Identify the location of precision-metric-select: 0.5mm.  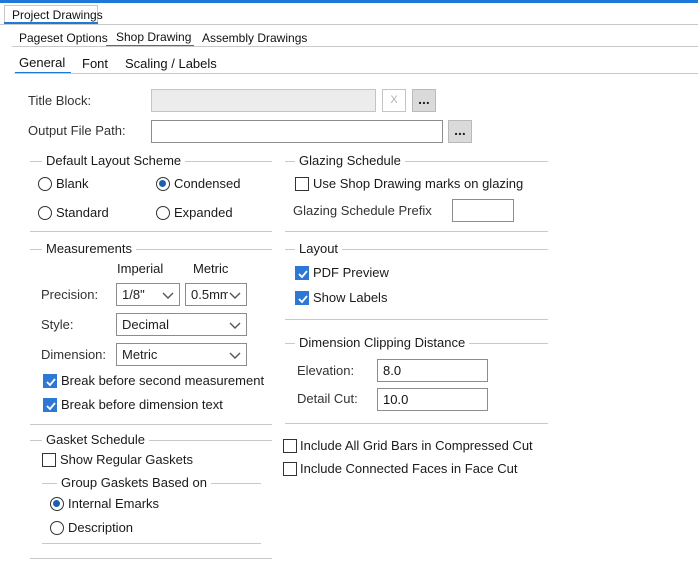
(216, 294).